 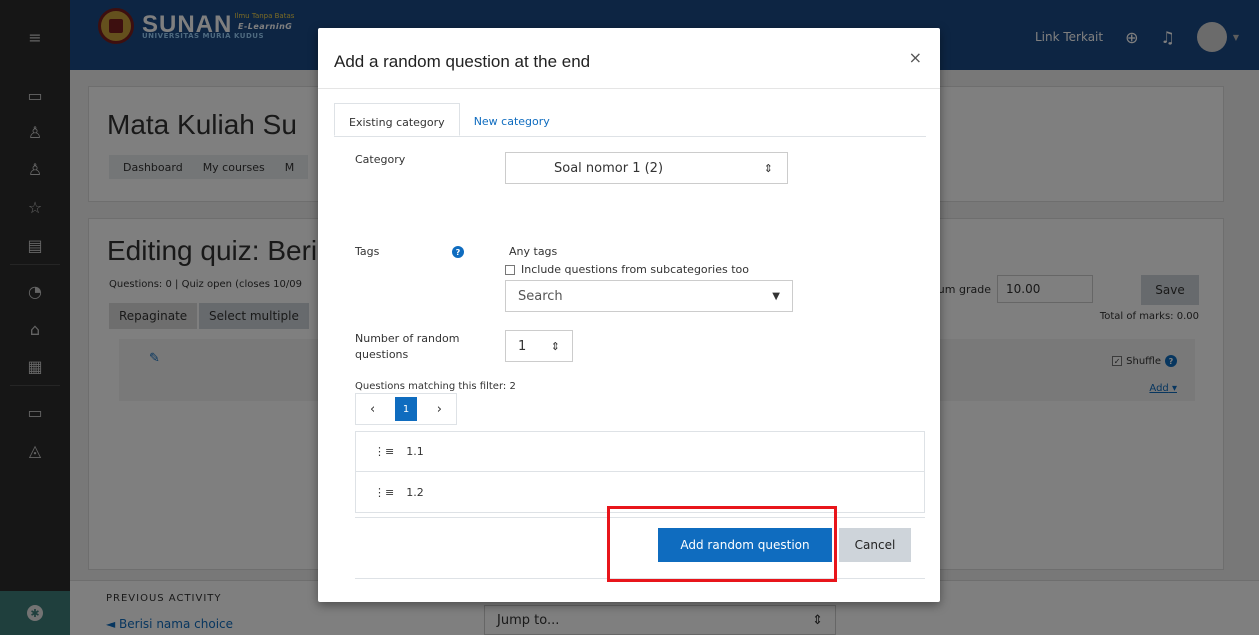 What do you see at coordinates (539, 346) in the screenshot?
I see `num-random-select: 1 ⇕` at bounding box center [539, 346].